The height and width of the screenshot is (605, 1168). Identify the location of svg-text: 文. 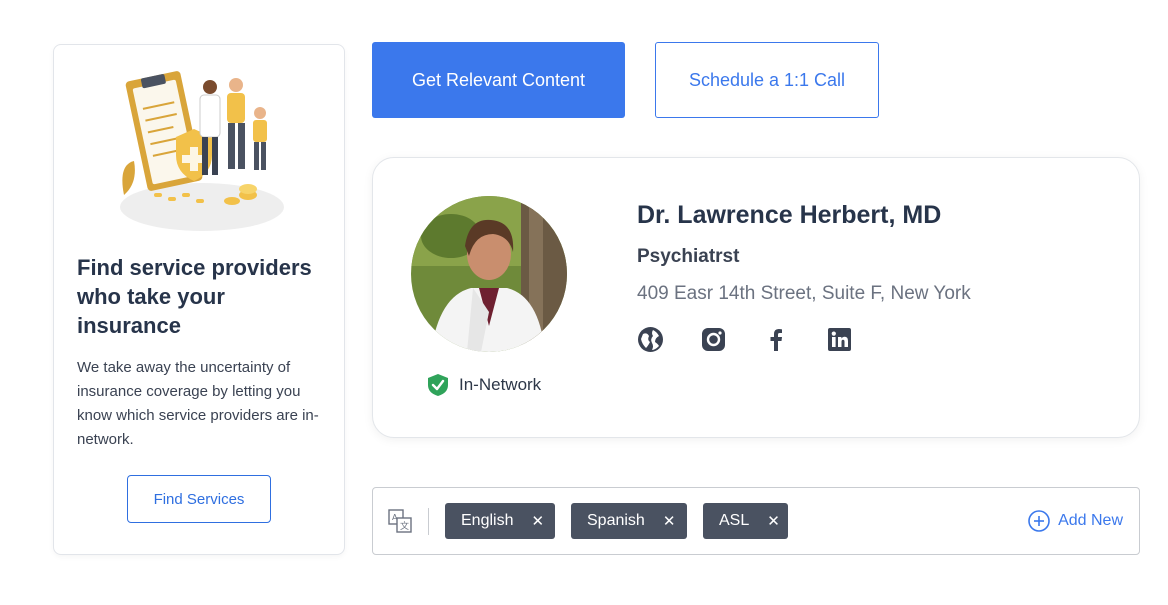
(404, 526).